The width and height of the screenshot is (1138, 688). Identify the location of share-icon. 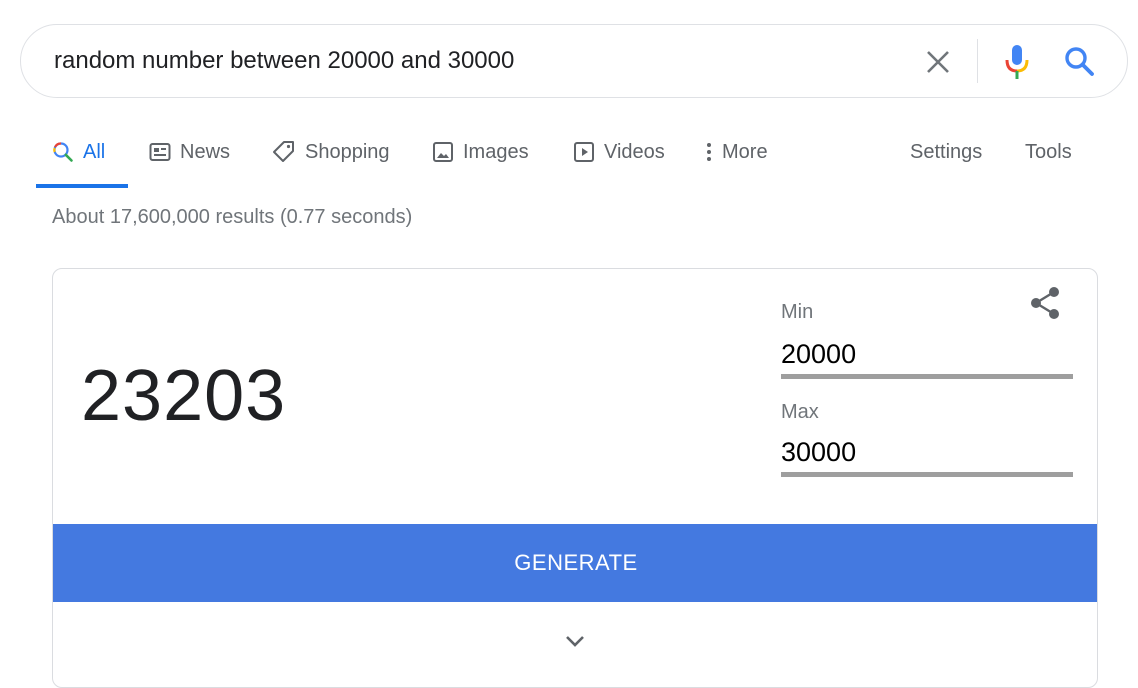
(1045, 303).